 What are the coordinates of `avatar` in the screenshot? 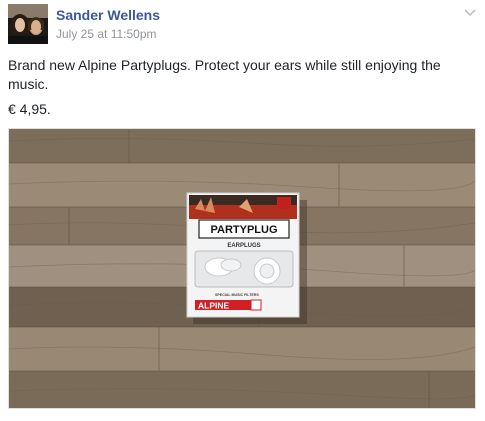 It's located at (28, 24).